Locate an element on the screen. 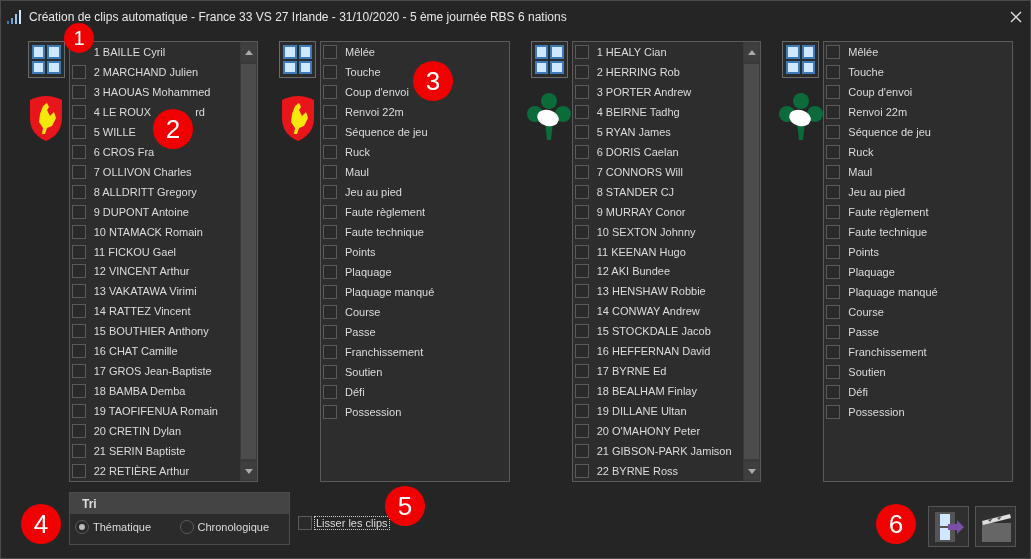  list-item-label: 2 HERRING Rob is located at coordinates (638, 71).